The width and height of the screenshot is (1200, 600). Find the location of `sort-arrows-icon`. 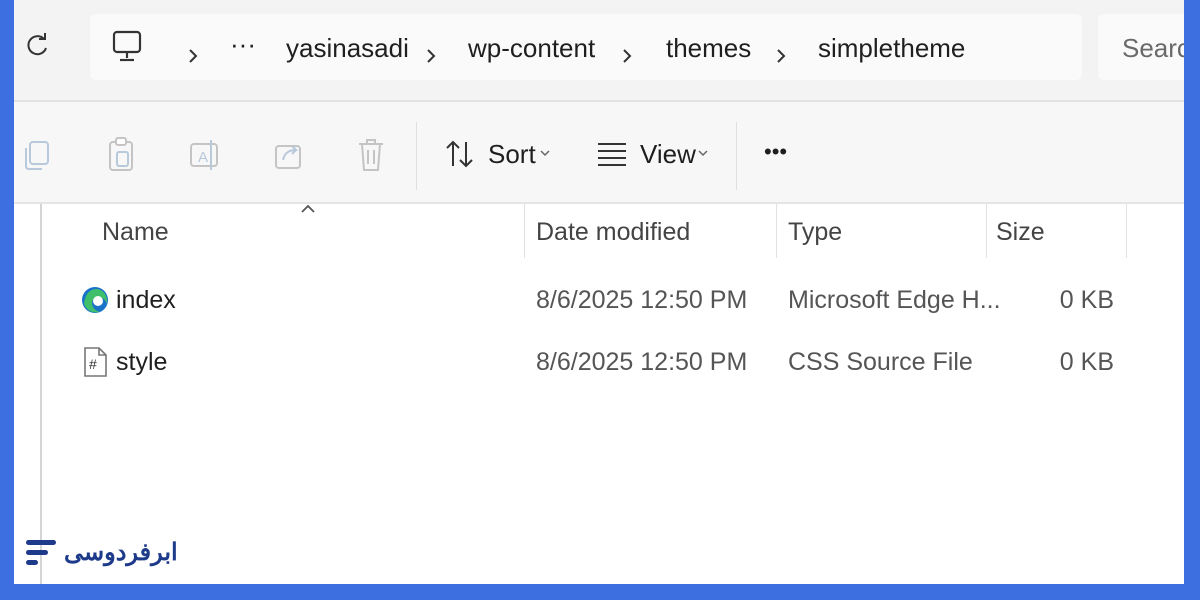

sort-arrows-icon is located at coordinates (459, 154).